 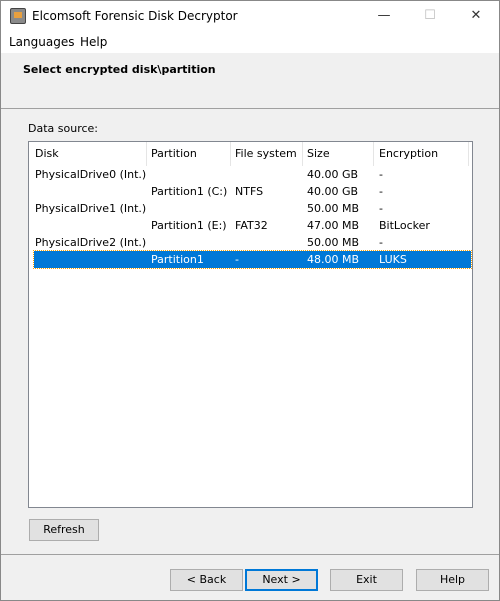 What do you see at coordinates (408, 153) in the screenshot?
I see `column-header-encryption: Encryption` at bounding box center [408, 153].